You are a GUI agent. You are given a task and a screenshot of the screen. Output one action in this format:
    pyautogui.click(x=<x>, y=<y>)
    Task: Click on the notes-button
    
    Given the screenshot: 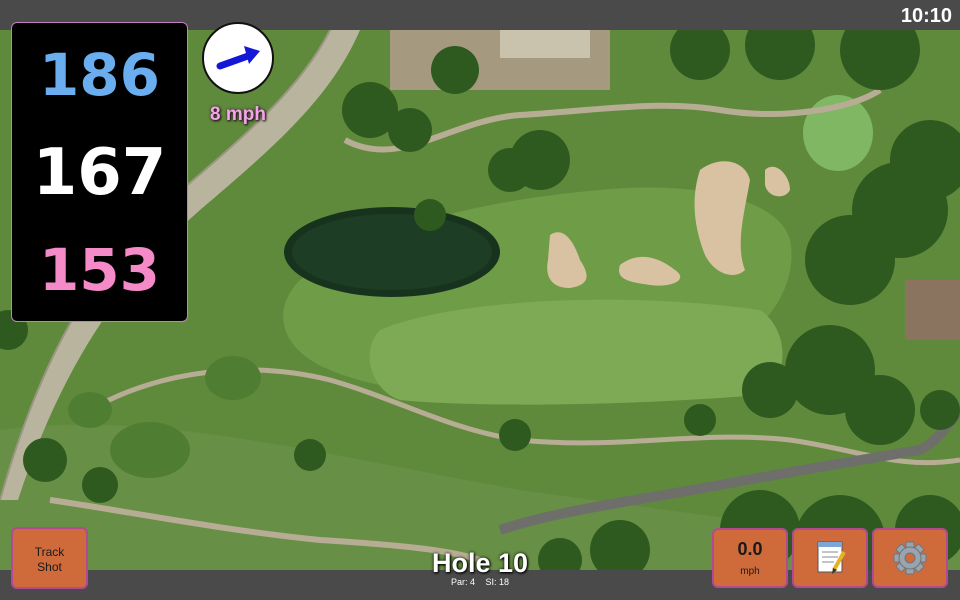 What is the action you would take?
    pyautogui.click(x=830, y=558)
    